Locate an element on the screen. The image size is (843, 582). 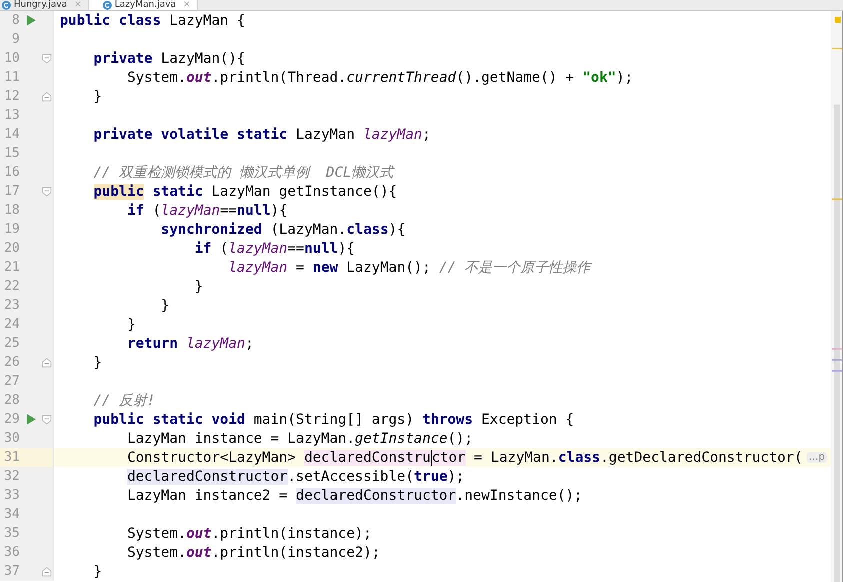
editor-tab: LazyMan.java × is located at coordinates (143, 5).